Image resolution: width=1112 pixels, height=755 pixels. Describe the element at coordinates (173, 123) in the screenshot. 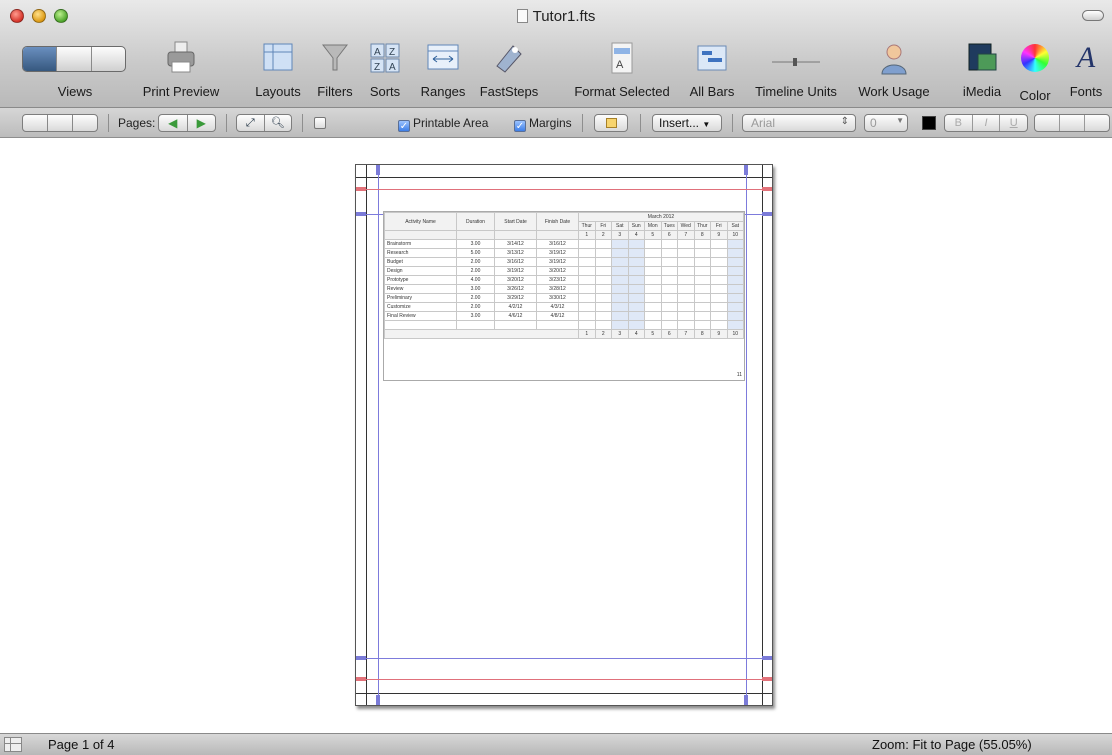

I see `previous-page-icon: ◀` at that location.